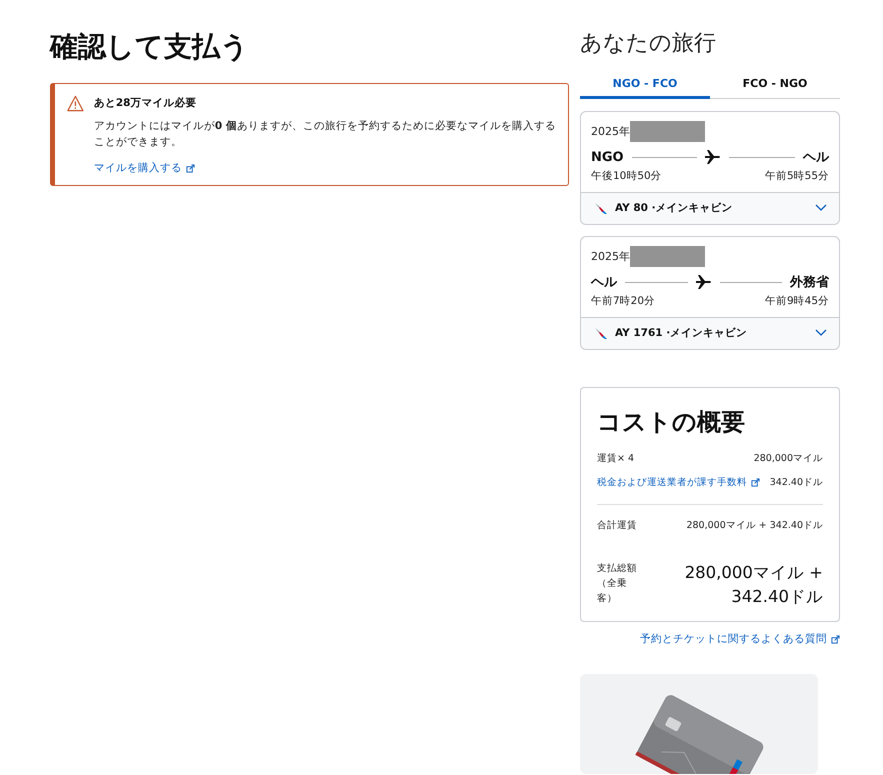  Describe the element at coordinates (75, 103) in the screenshot. I see `warning-icon` at that location.